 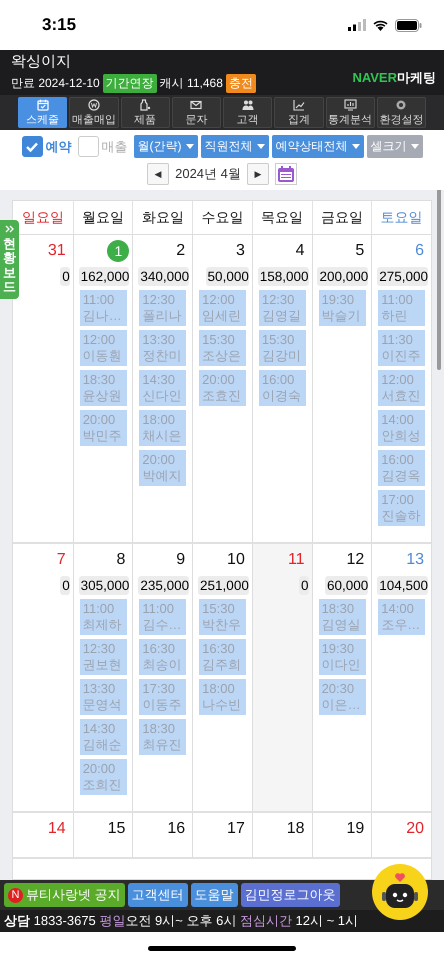 I want to click on appointment-entry: 11:30 이진주, so click(x=402, y=348).